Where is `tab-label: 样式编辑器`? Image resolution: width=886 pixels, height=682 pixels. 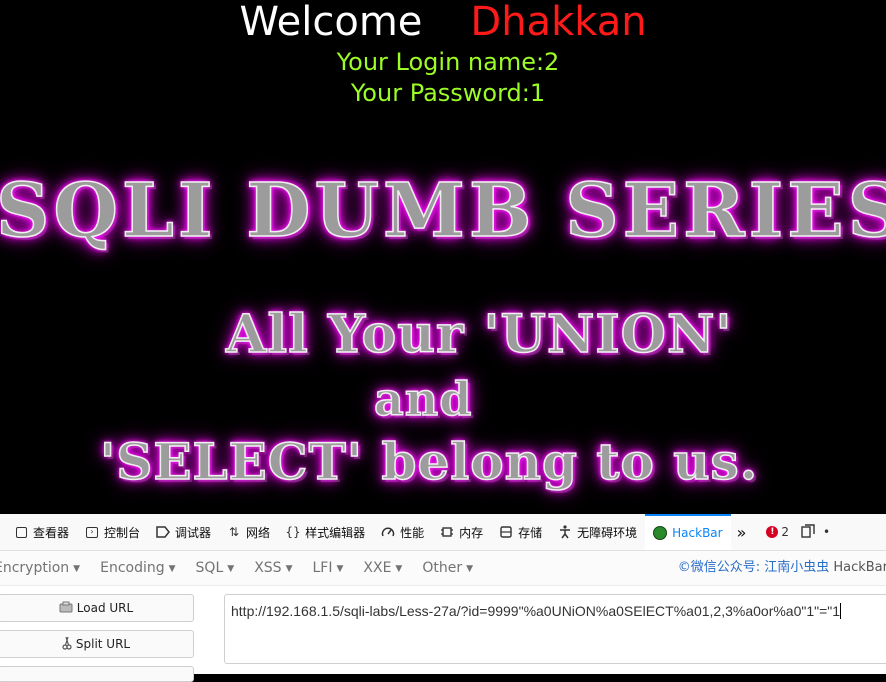 tab-label: 样式编辑器 is located at coordinates (335, 532).